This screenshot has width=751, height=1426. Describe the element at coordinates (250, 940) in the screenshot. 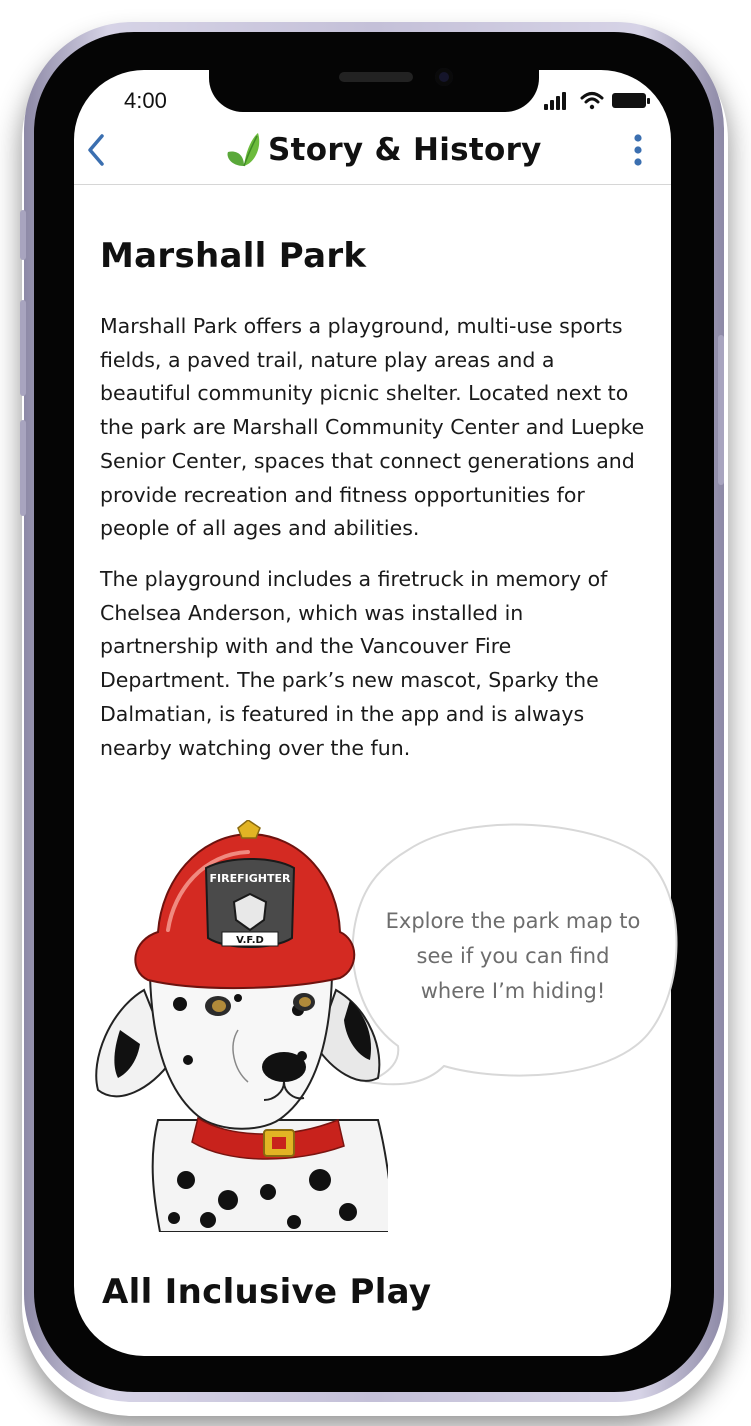

I see `helmet-badge-label: V.F.D` at that location.